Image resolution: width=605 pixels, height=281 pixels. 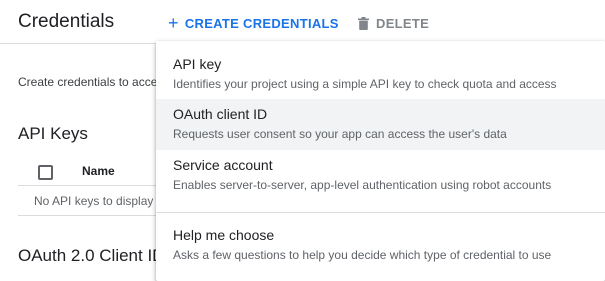 I want to click on menu-item-title: Service account, so click(x=223, y=165).